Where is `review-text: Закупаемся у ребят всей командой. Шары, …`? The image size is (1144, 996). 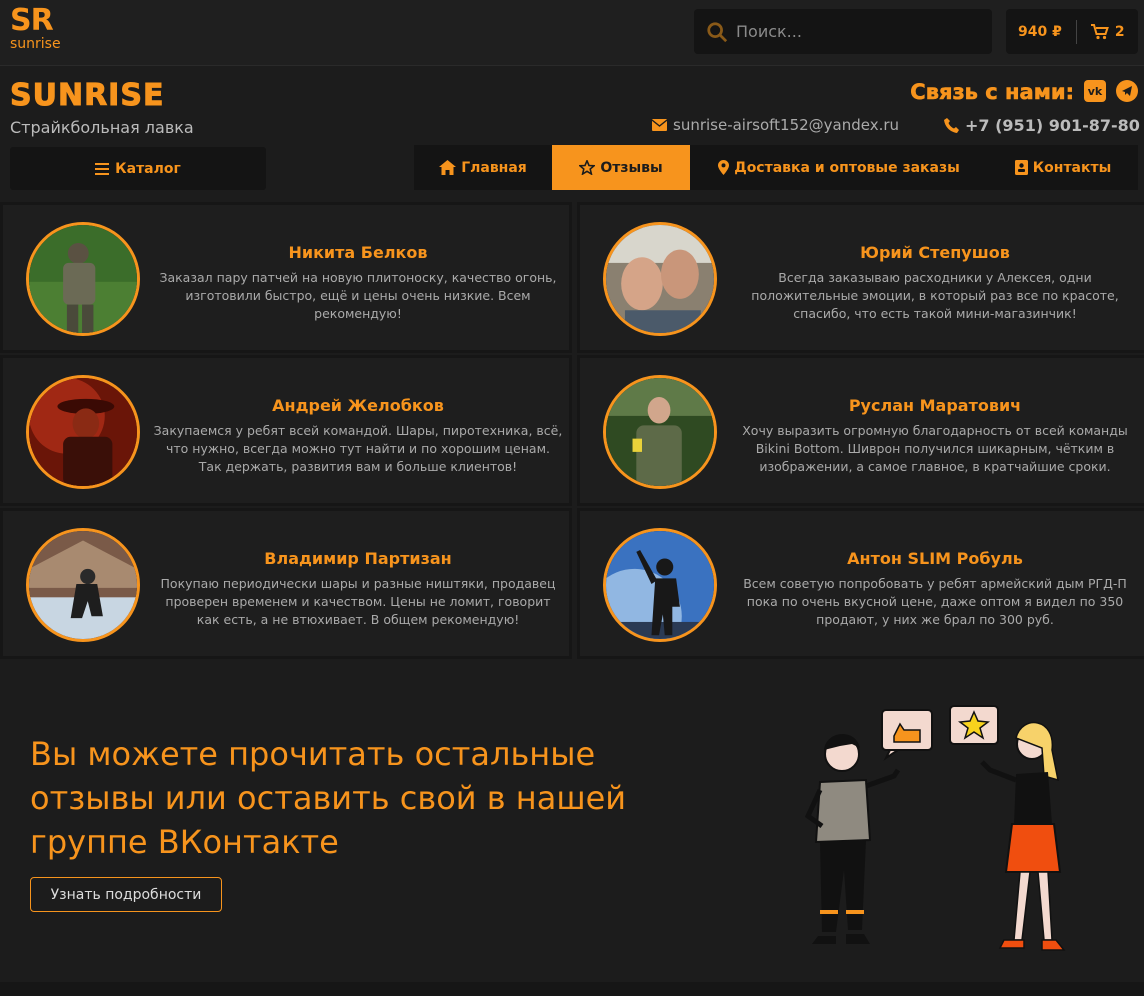 review-text: Закупаемся у ребят всей командой. Шары, … is located at coordinates (358, 448).